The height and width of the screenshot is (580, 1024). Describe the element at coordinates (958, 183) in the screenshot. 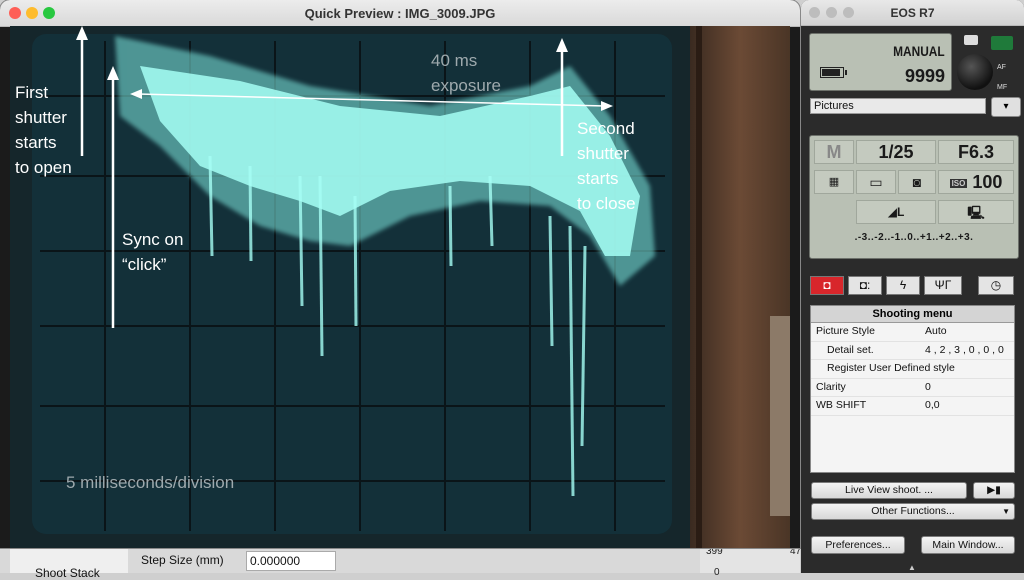

I see `iso-label: ISO` at that location.